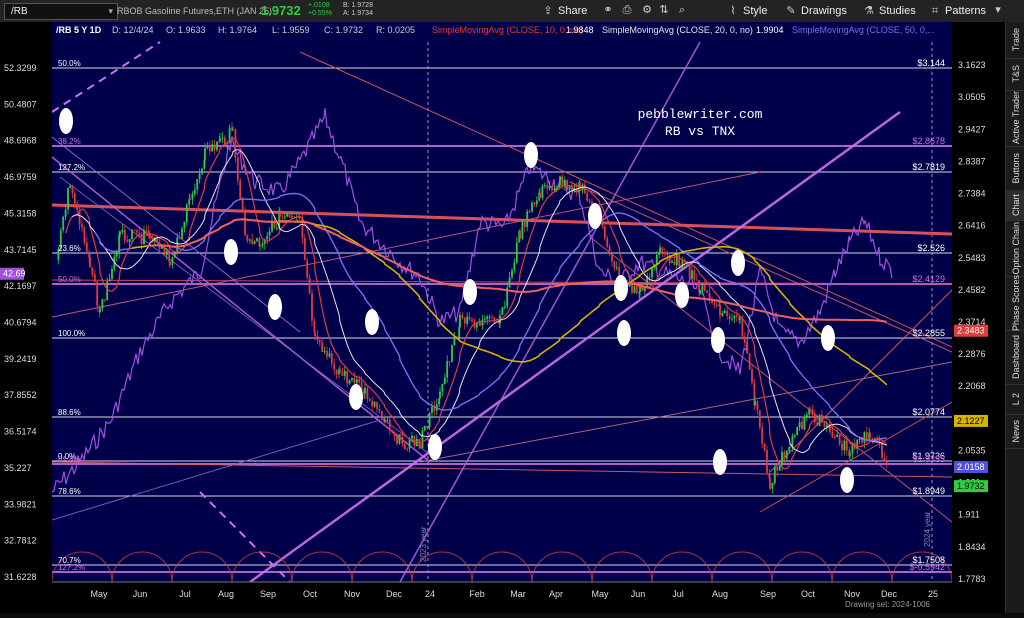 The height and width of the screenshot is (618, 1024). What do you see at coordinates (1015, 40) in the screenshot?
I see `tab-trade: Trade` at bounding box center [1015, 40].